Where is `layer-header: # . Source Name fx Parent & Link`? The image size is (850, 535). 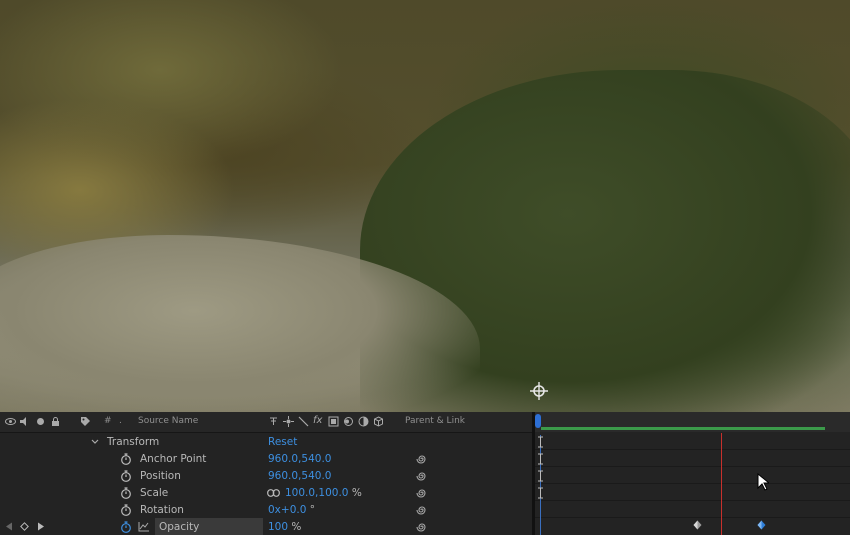 layer-header: # . Source Name fx Parent & Link is located at coordinates (266, 422).